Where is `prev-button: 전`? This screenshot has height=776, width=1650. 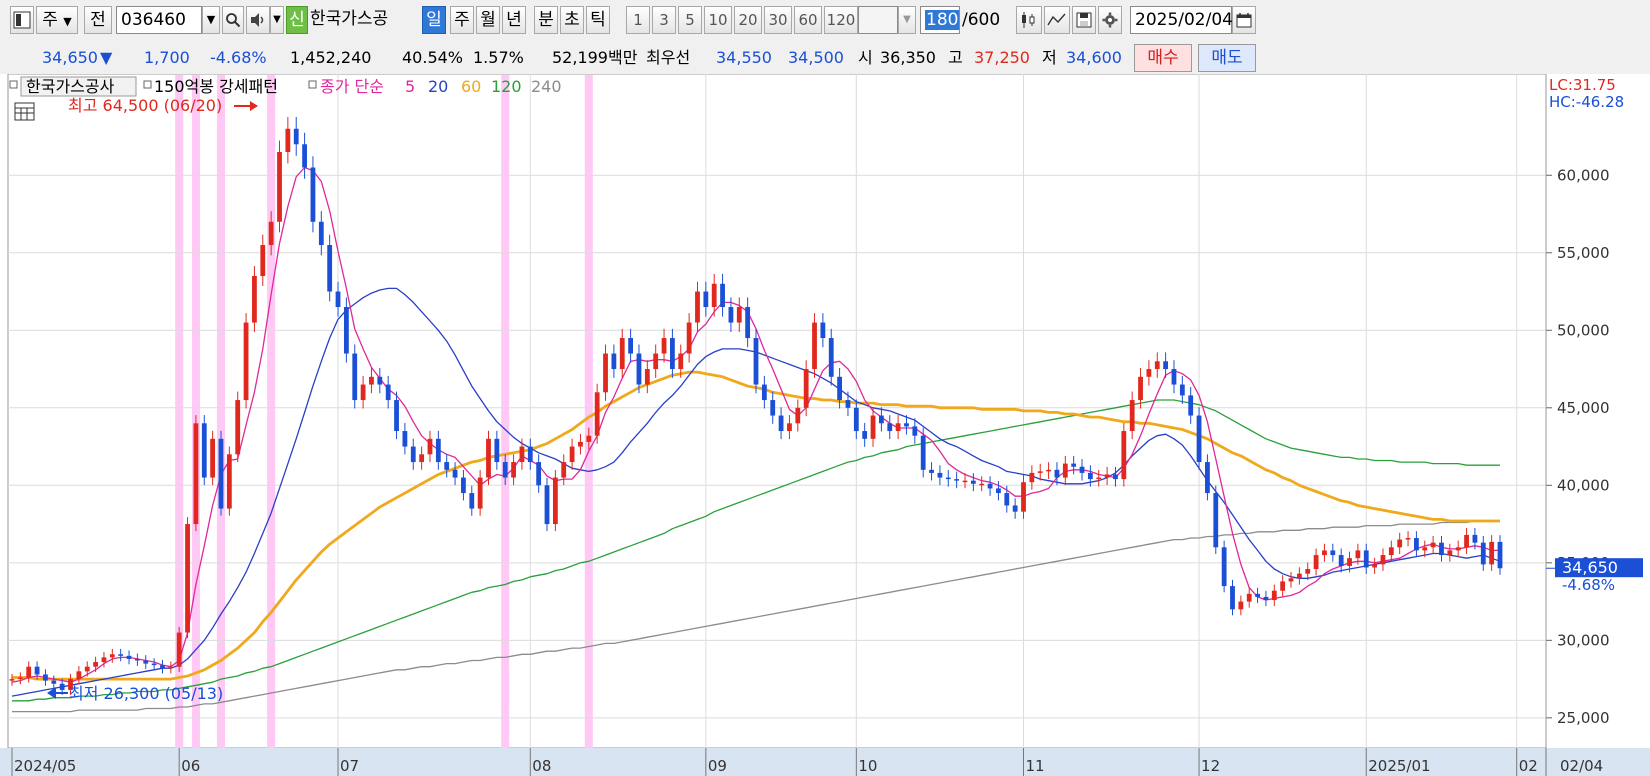
prev-button: 전 is located at coordinates (98, 20).